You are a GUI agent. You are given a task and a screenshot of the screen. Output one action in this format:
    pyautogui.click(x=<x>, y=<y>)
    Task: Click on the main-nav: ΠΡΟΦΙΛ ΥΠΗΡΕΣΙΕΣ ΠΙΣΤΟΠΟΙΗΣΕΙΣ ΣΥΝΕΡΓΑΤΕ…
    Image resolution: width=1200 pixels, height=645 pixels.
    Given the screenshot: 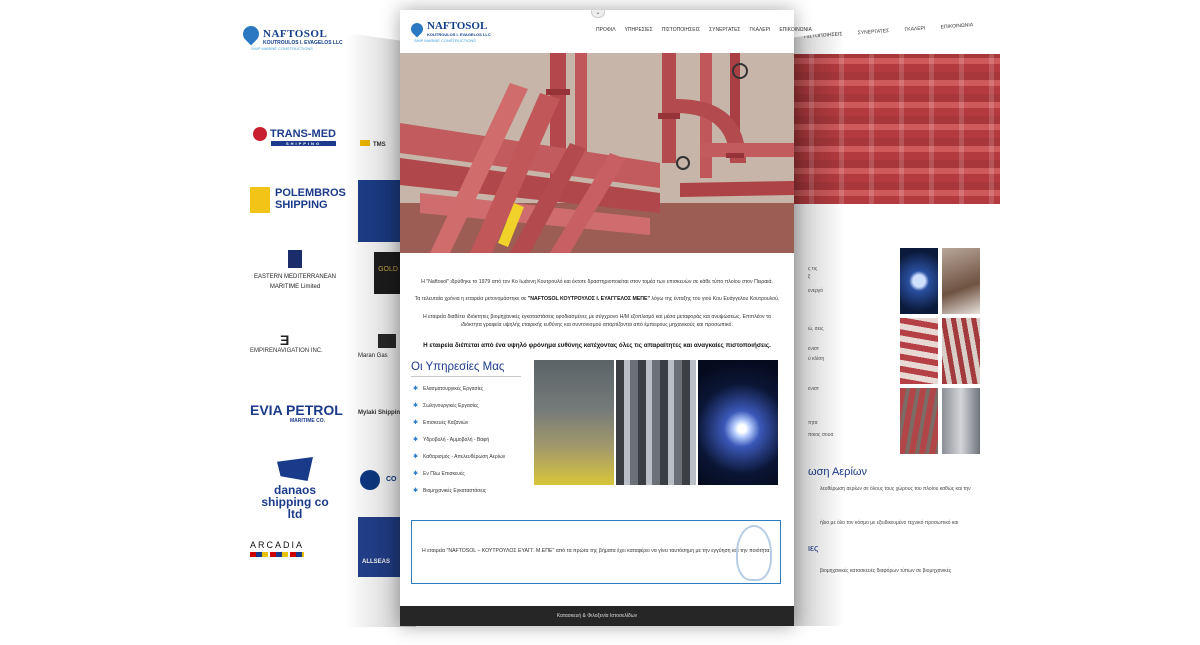 What is the action you would take?
    pyautogui.click(x=704, y=30)
    